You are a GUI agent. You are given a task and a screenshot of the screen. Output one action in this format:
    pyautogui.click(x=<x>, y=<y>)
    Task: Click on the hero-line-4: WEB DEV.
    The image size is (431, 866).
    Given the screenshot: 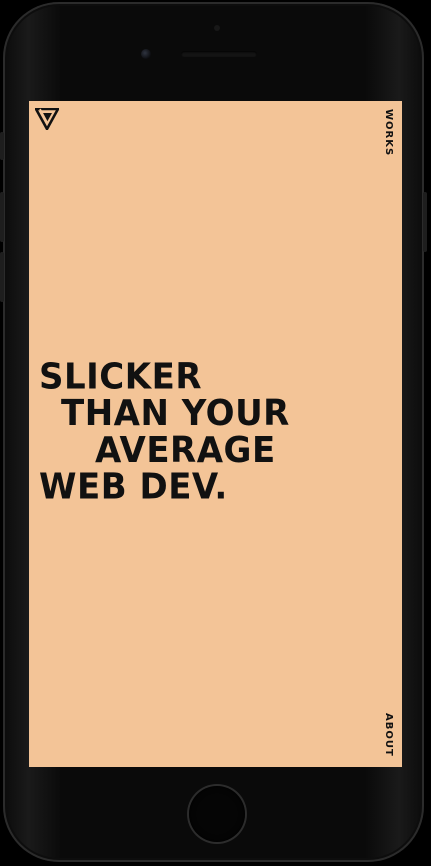 What is the action you would take?
    pyautogui.click(x=133, y=487)
    